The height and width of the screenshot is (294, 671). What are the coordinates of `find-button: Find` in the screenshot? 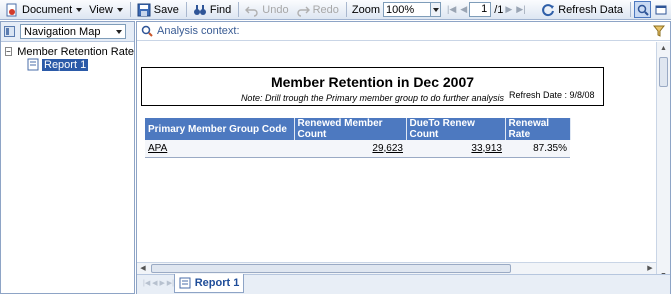 It's located at (212, 10).